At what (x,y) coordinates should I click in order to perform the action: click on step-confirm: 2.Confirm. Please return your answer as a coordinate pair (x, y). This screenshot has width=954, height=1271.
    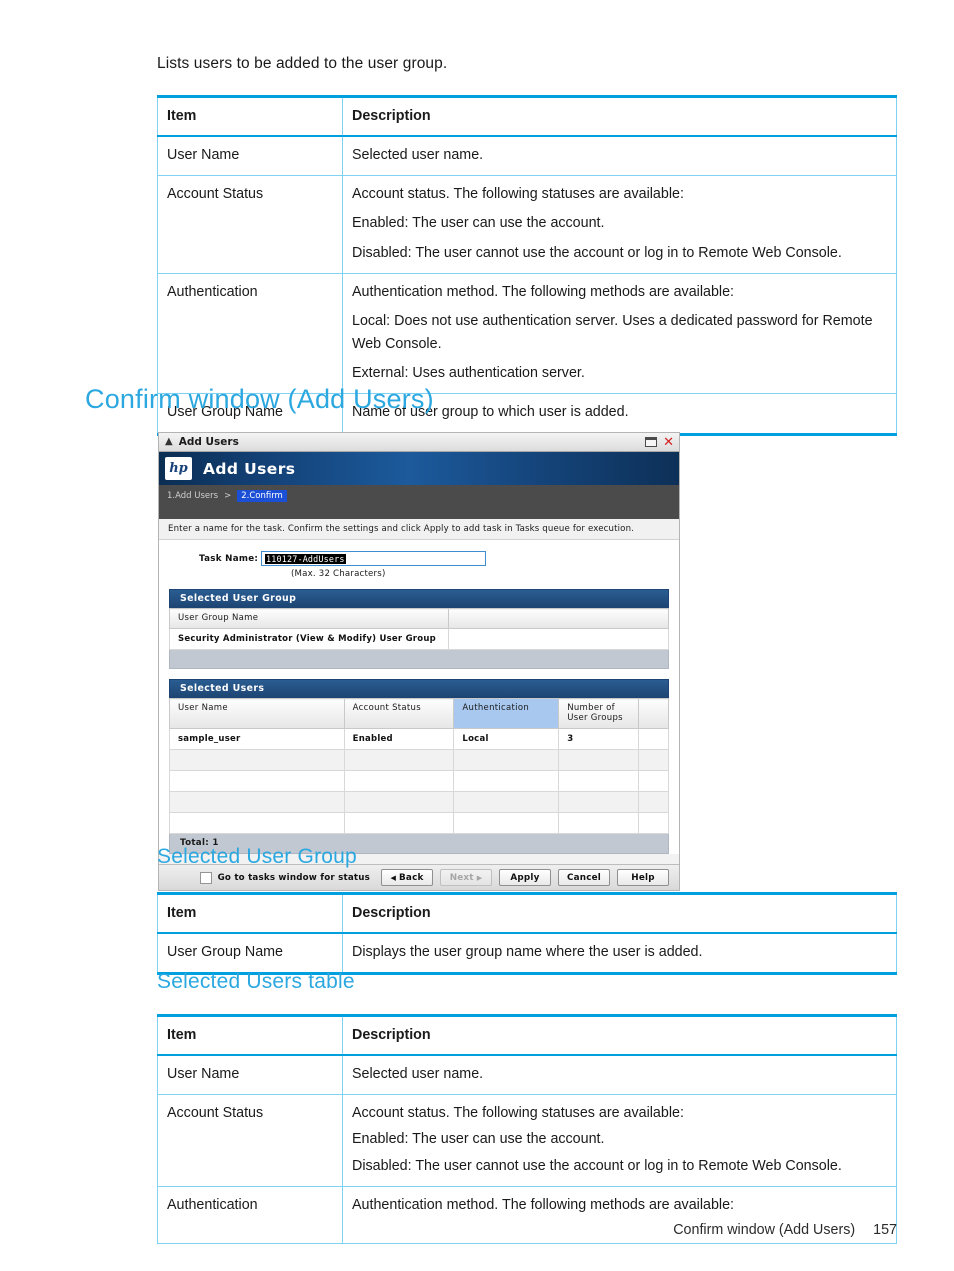
    Looking at the image, I should click on (262, 495).